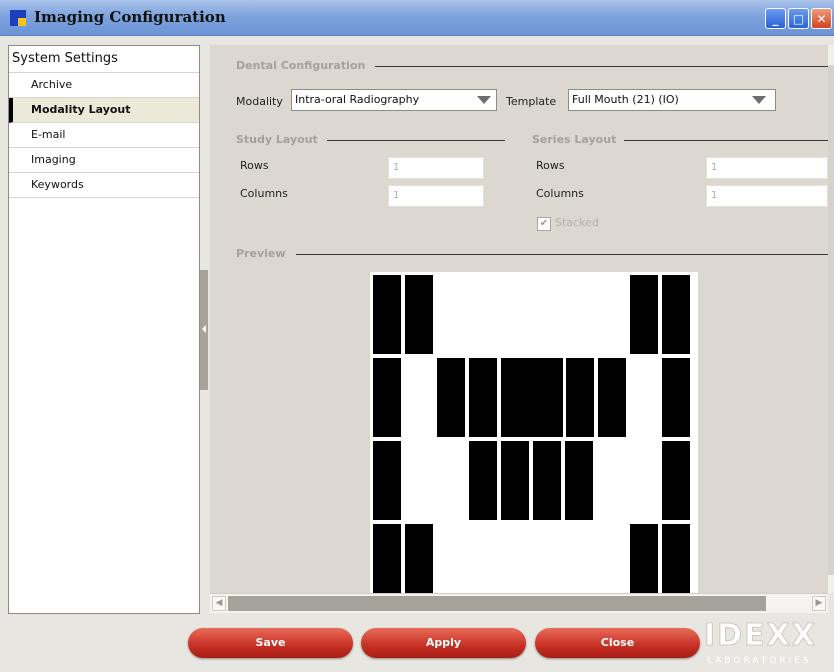 The image size is (834, 672). What do you see at coordinates (759, 661) in the screenshot?
I see `logo-subtitle: LABORATORIES` at bounding box center [759, 661].